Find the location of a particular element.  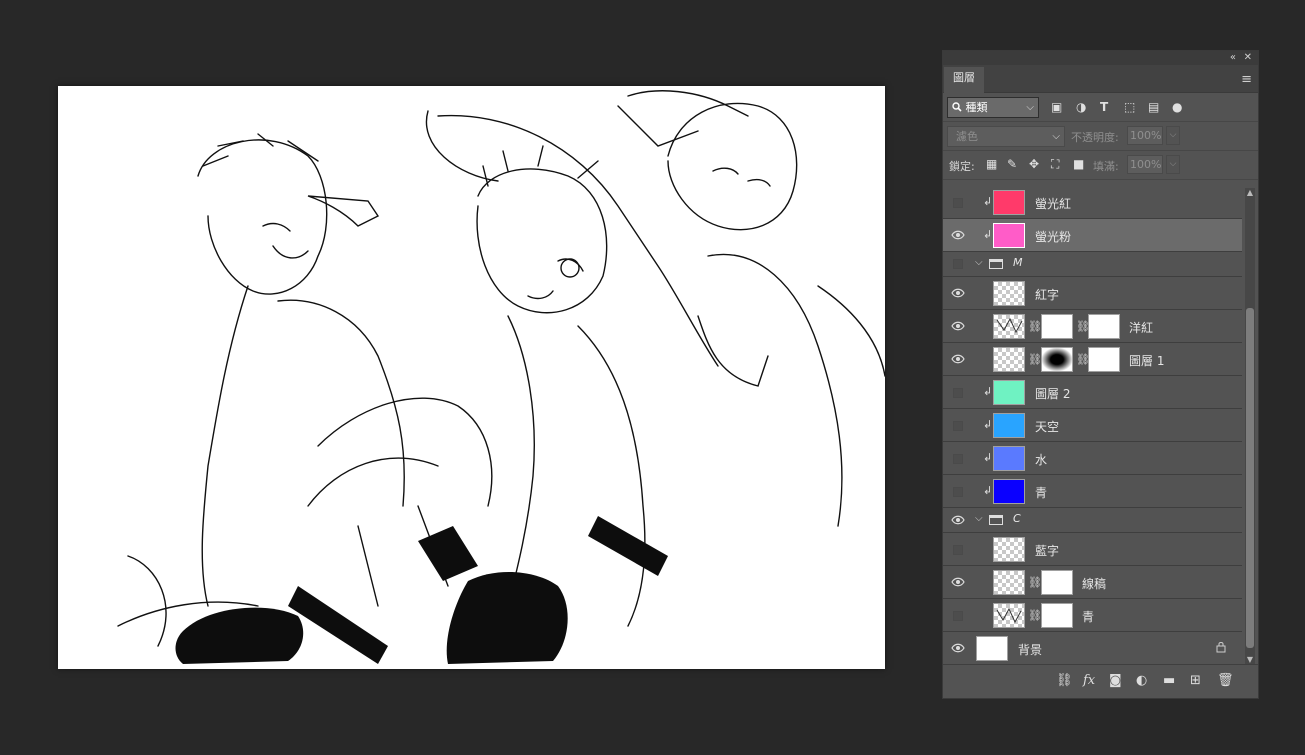

type-filter-icon: T is located at coordinates (1104, 107).